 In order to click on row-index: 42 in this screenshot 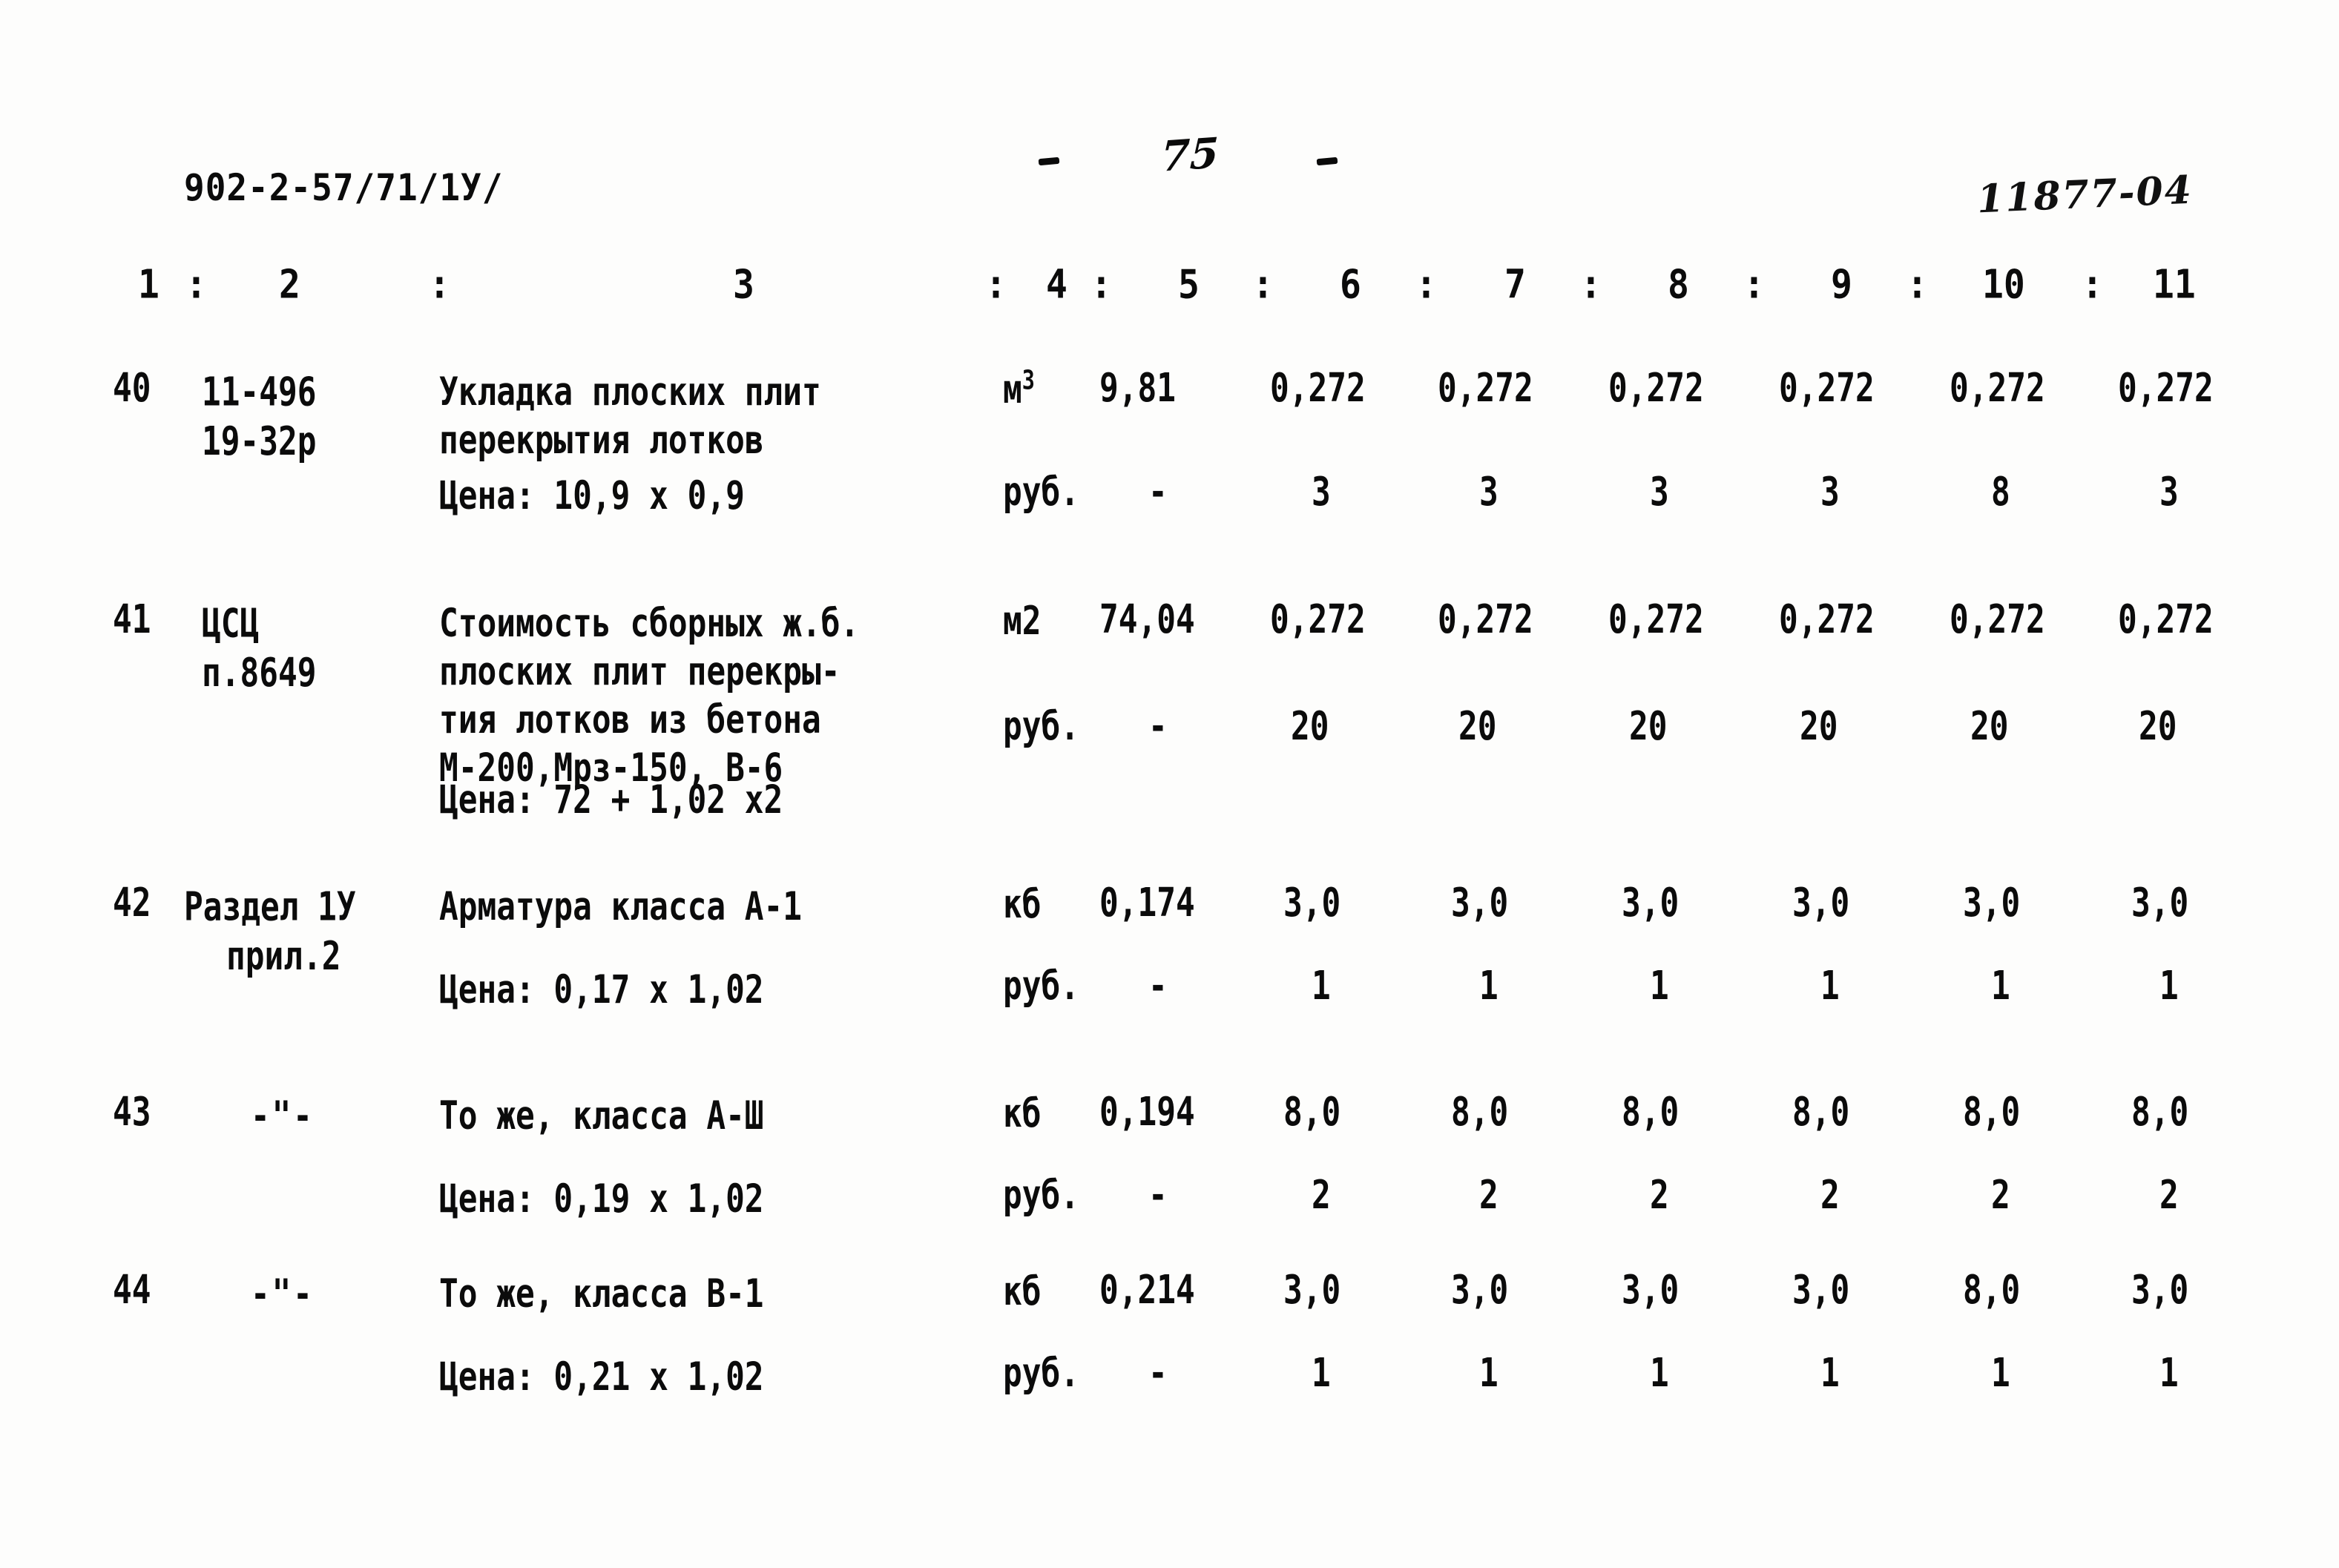, I will do `click(132, 902)`.